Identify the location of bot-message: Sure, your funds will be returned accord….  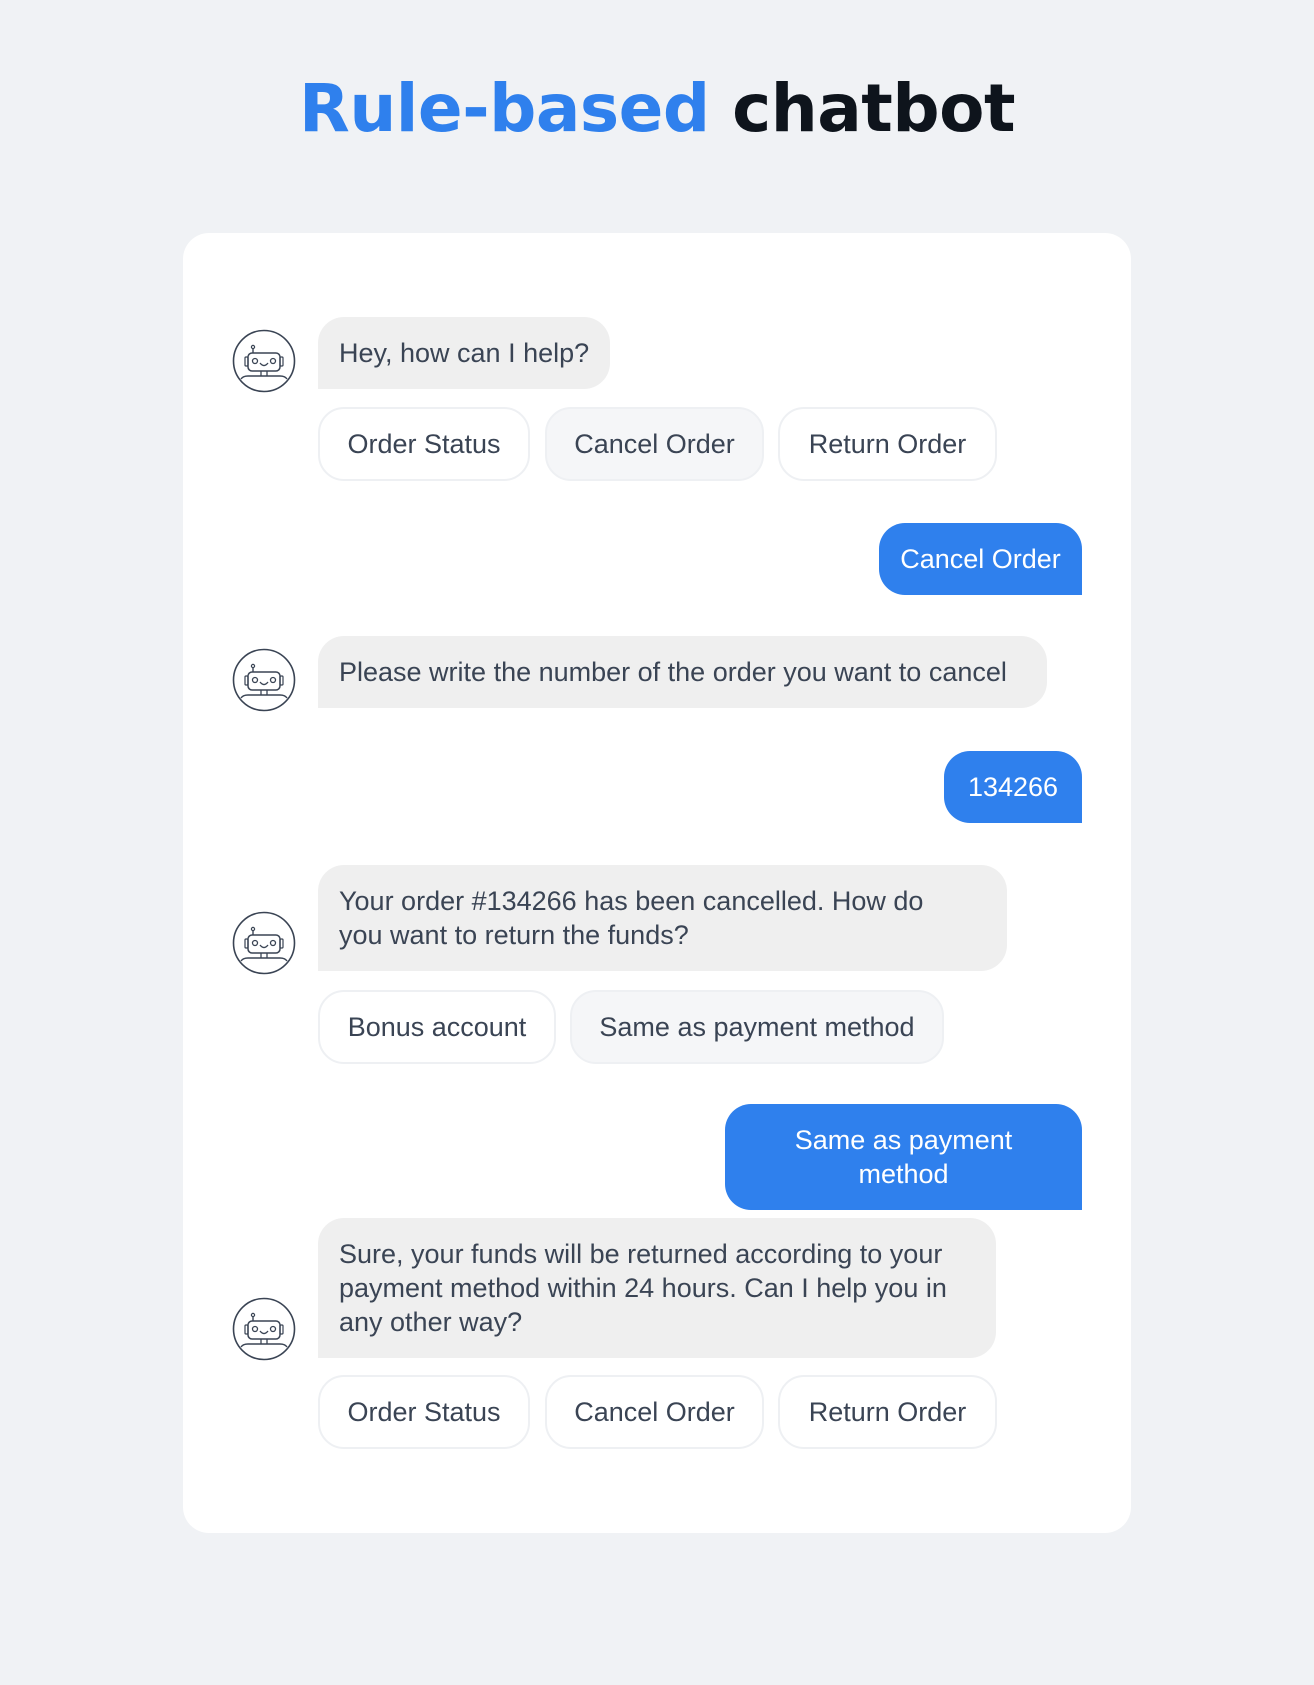
(657, 1288).